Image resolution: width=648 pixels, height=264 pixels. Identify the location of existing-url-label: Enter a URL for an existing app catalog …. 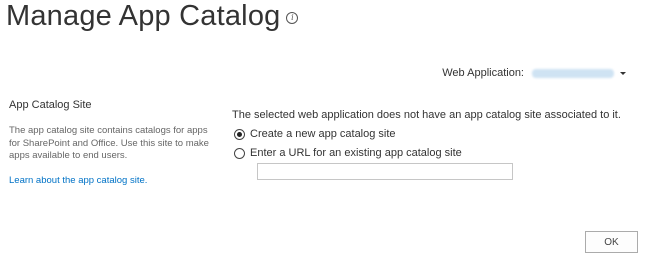
(356, 153).